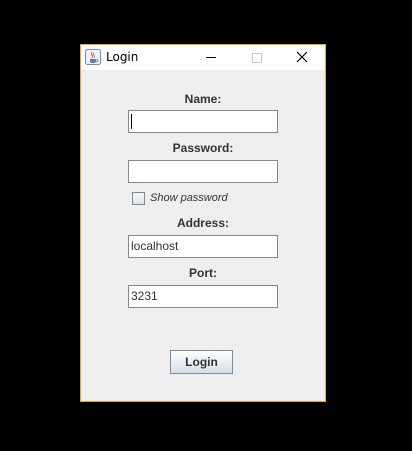 This screenshot has width=412, height=451. I want to click on name-label: Name:, so click(203, 99).